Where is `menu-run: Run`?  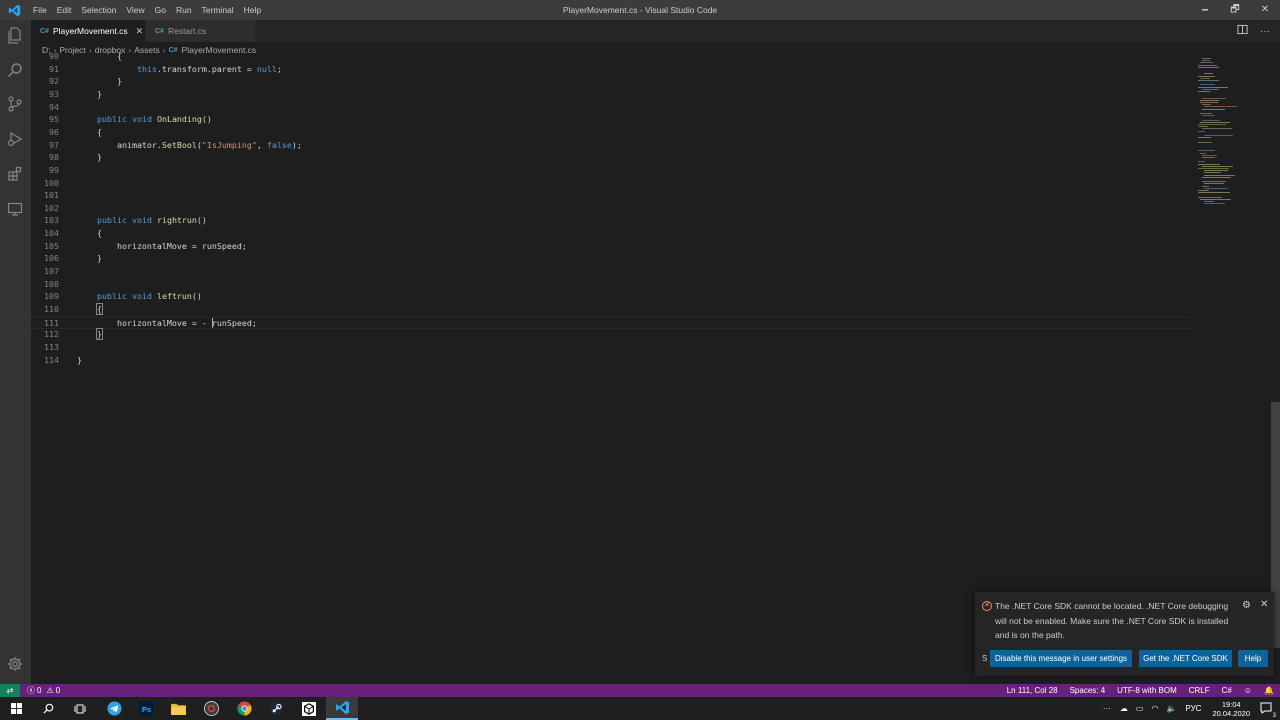
menu-run: Run is located at coordinates (184, 10).